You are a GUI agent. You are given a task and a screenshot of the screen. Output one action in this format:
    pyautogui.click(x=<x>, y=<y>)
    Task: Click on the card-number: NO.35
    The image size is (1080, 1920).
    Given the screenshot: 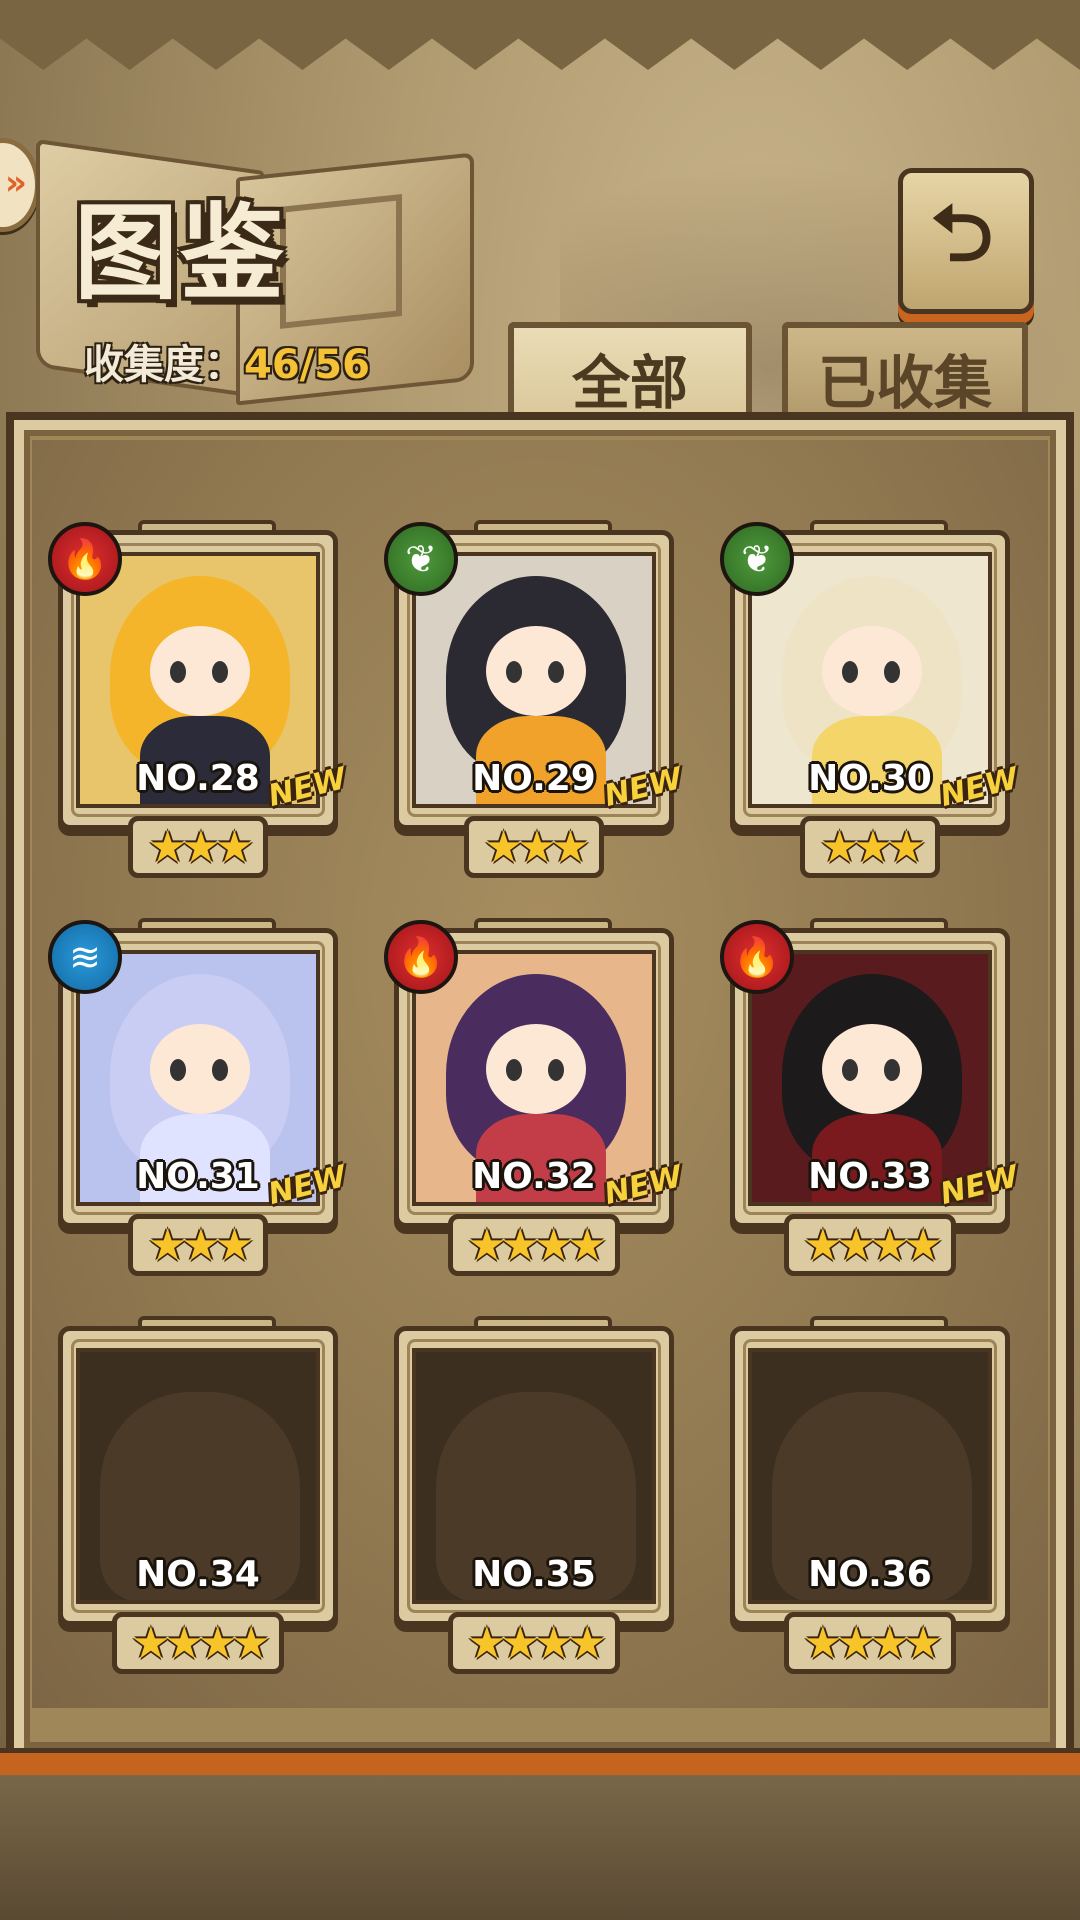 What is the action you would take?
    pyautogui.click(x=534, y=1574)
    